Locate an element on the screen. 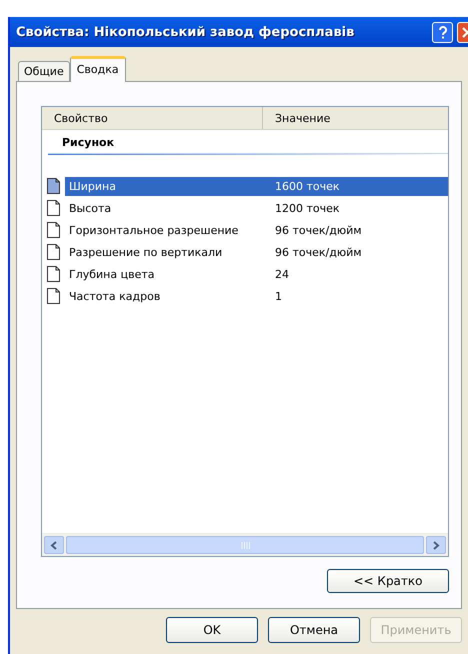  question-icon is located at coordinates (443, 32).